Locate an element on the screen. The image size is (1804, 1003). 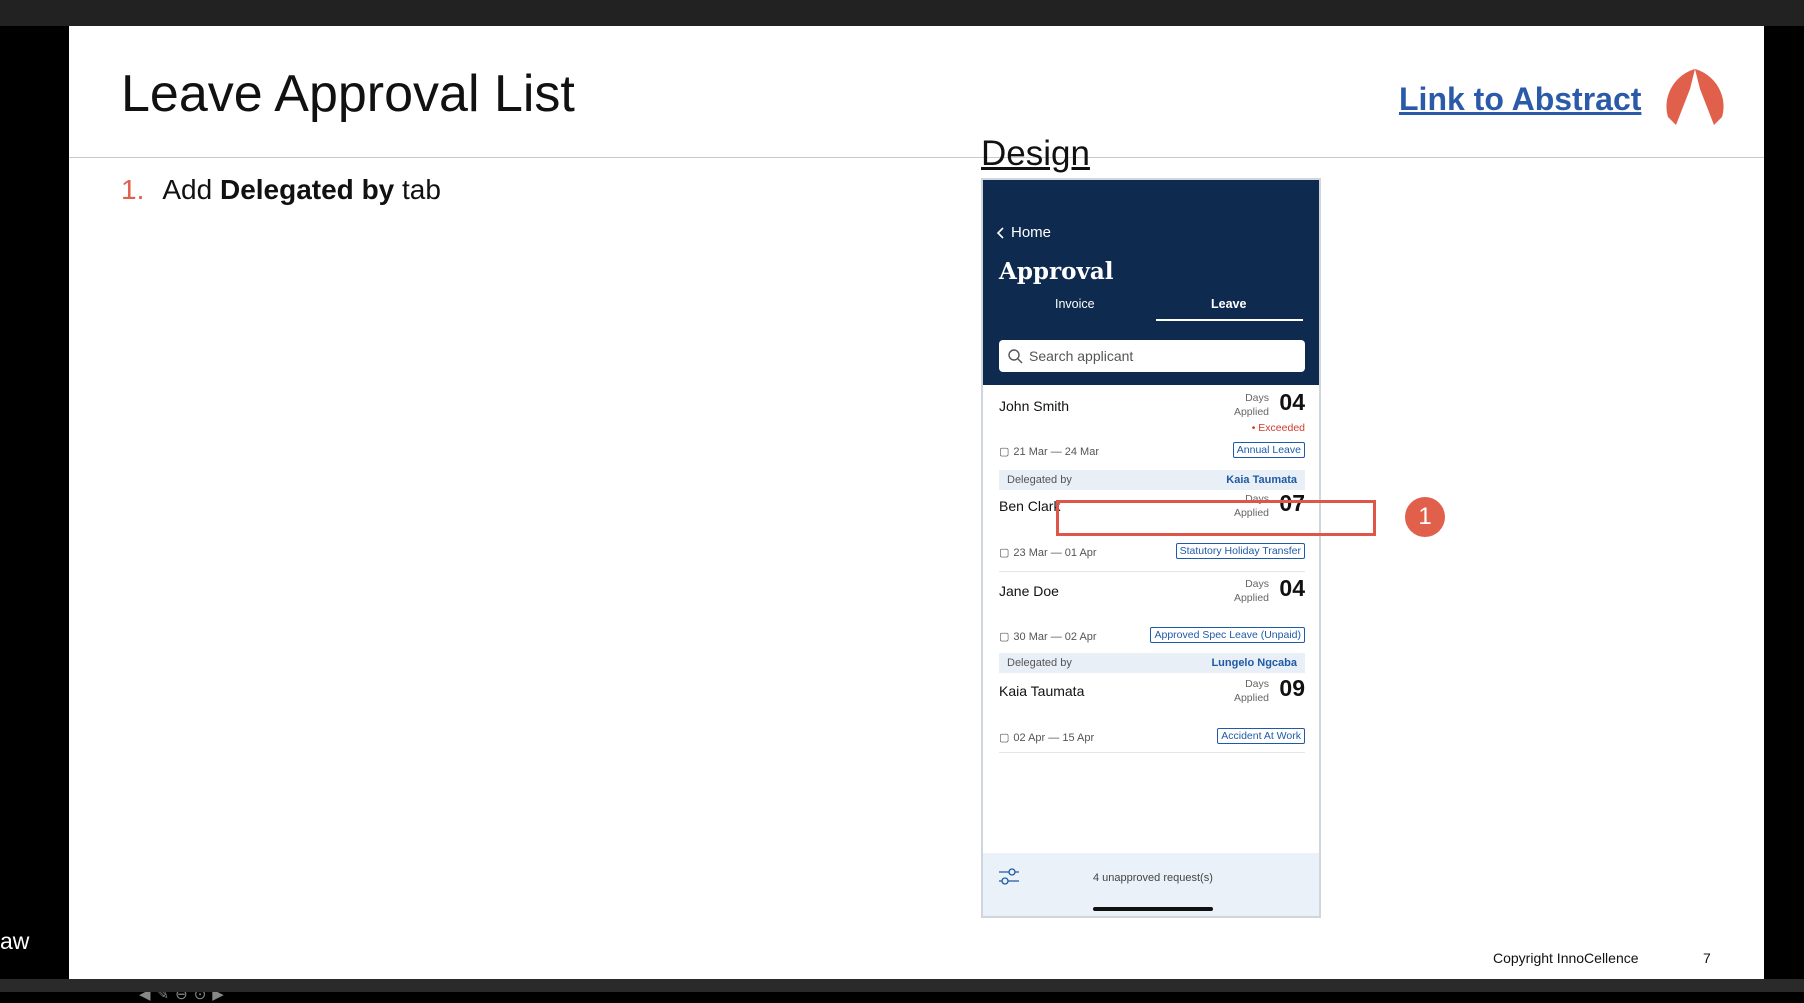
delegated-by-row: Delegated by Kaia Taumata is located at coordinates (1152, 480).